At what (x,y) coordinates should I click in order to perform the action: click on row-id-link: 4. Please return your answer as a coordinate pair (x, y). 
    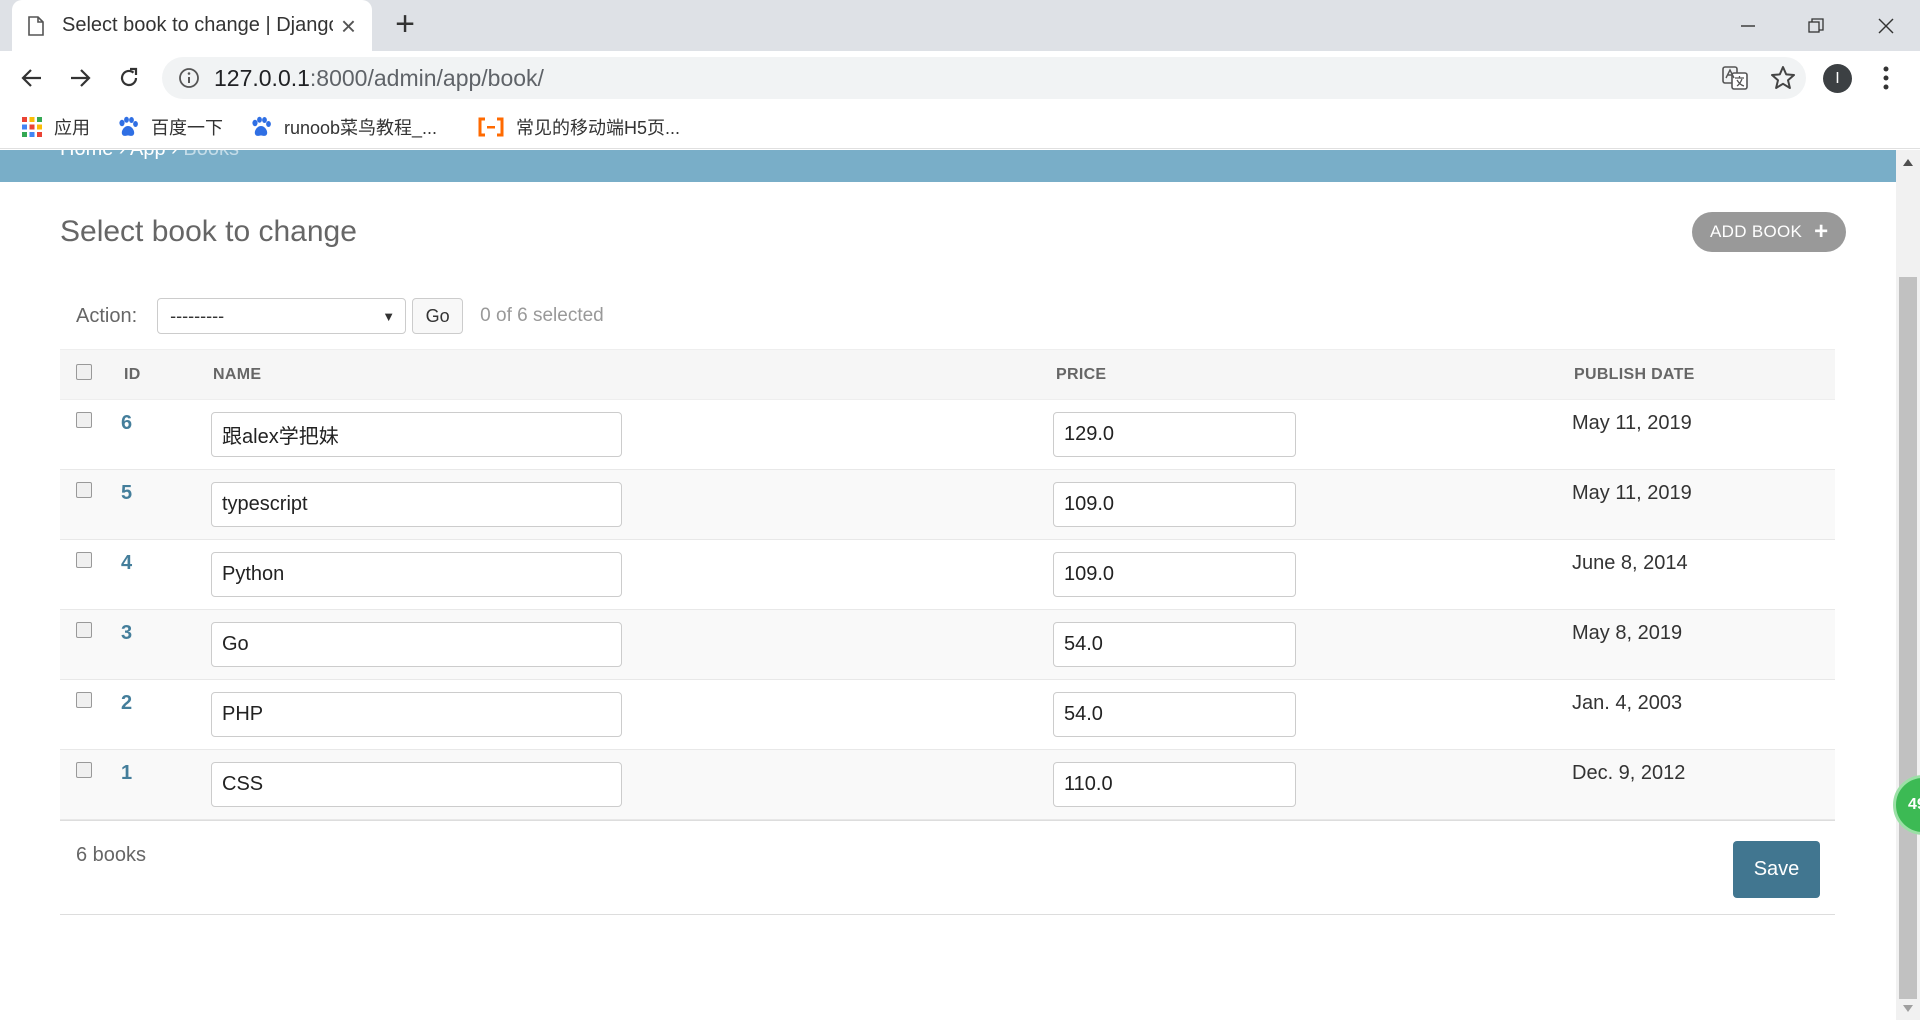
    Looking at the image, I should click on (126, 563).